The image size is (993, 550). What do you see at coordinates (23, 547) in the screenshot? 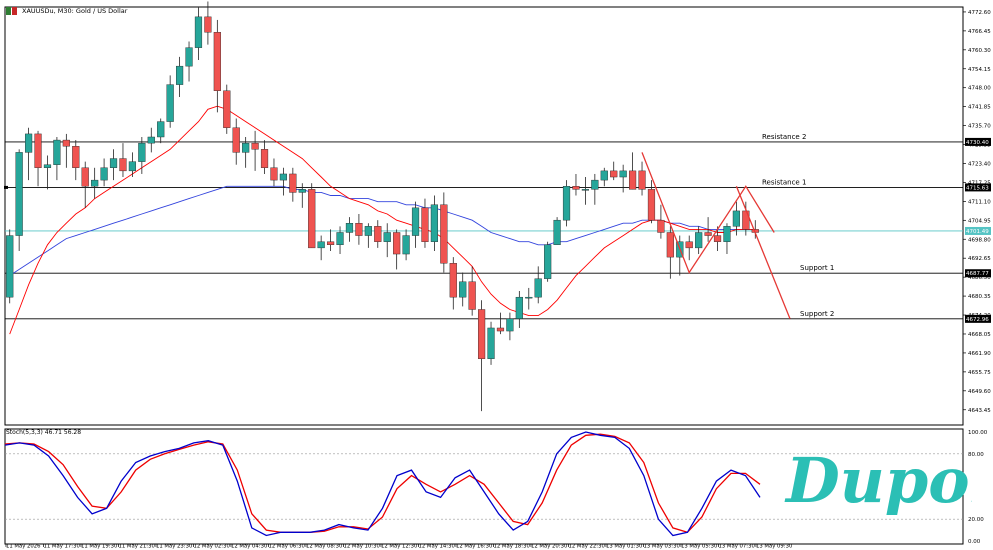
I see `x-tick-label: 11 May 2026` at bounding box center [23, 547].